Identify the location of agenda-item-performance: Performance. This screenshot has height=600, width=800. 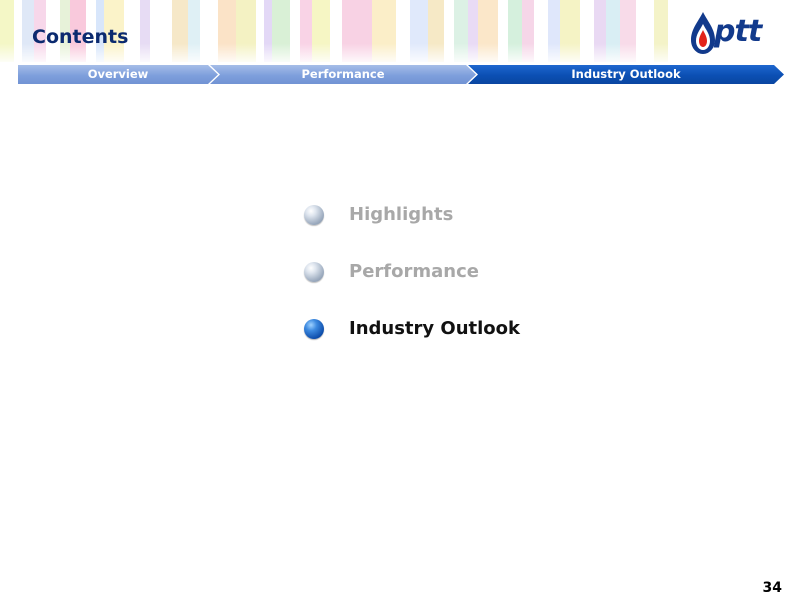
(454, 285).